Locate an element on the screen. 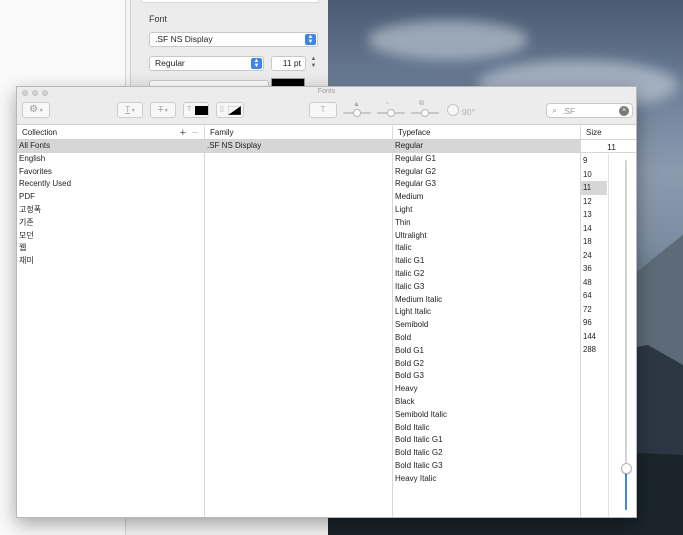 The image size is (683, 535). collection-item: 웹 is located at coordinates (110, 248).